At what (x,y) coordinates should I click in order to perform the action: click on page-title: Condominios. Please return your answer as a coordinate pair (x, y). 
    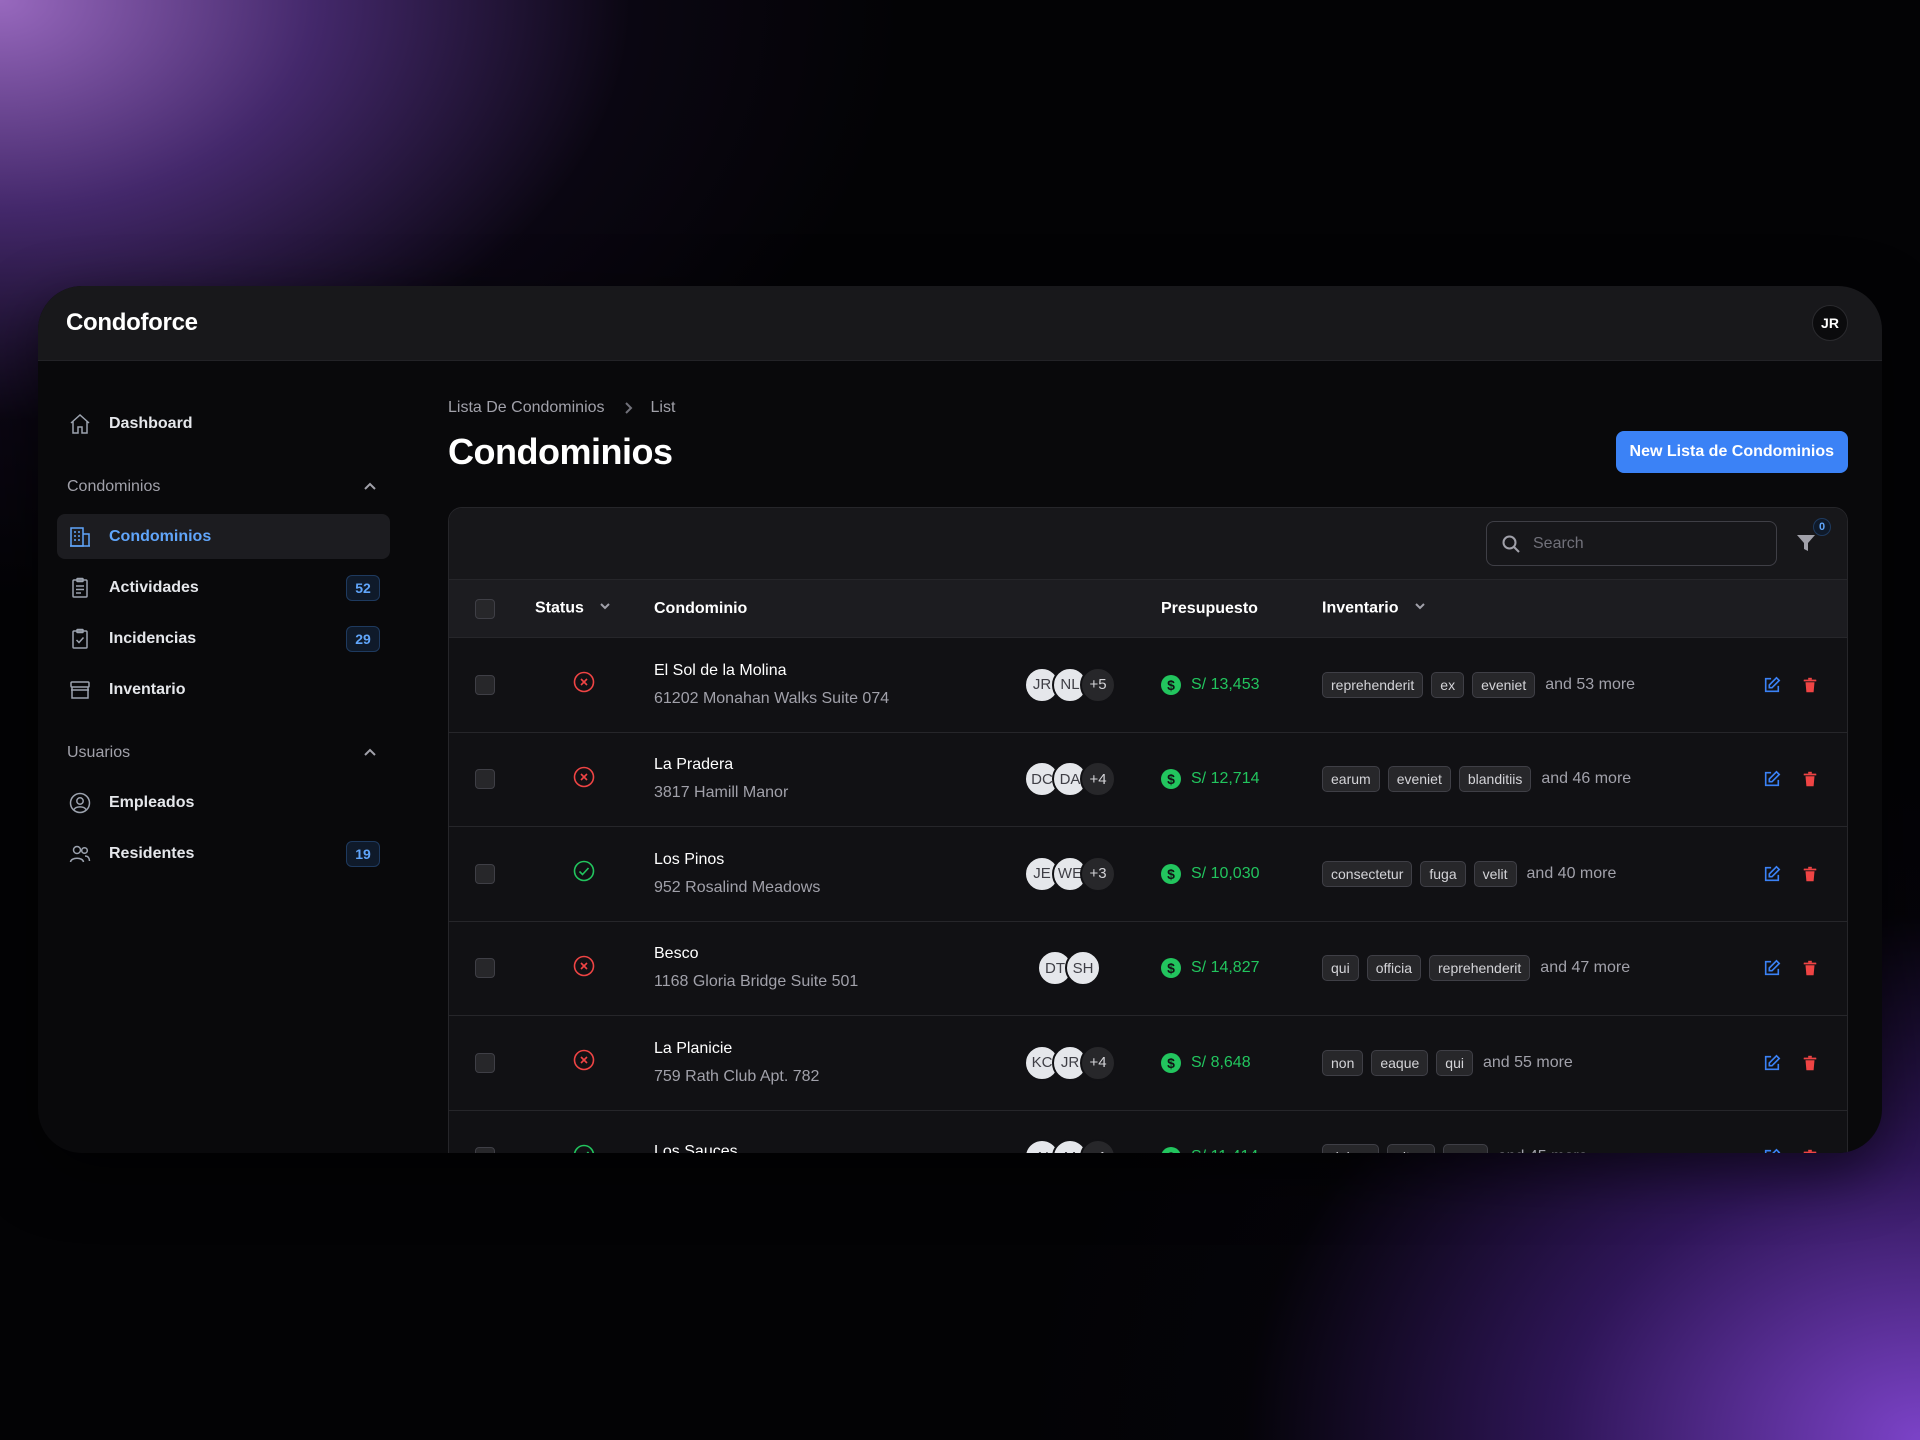
    Looking at the image, I should click on (560, 451).